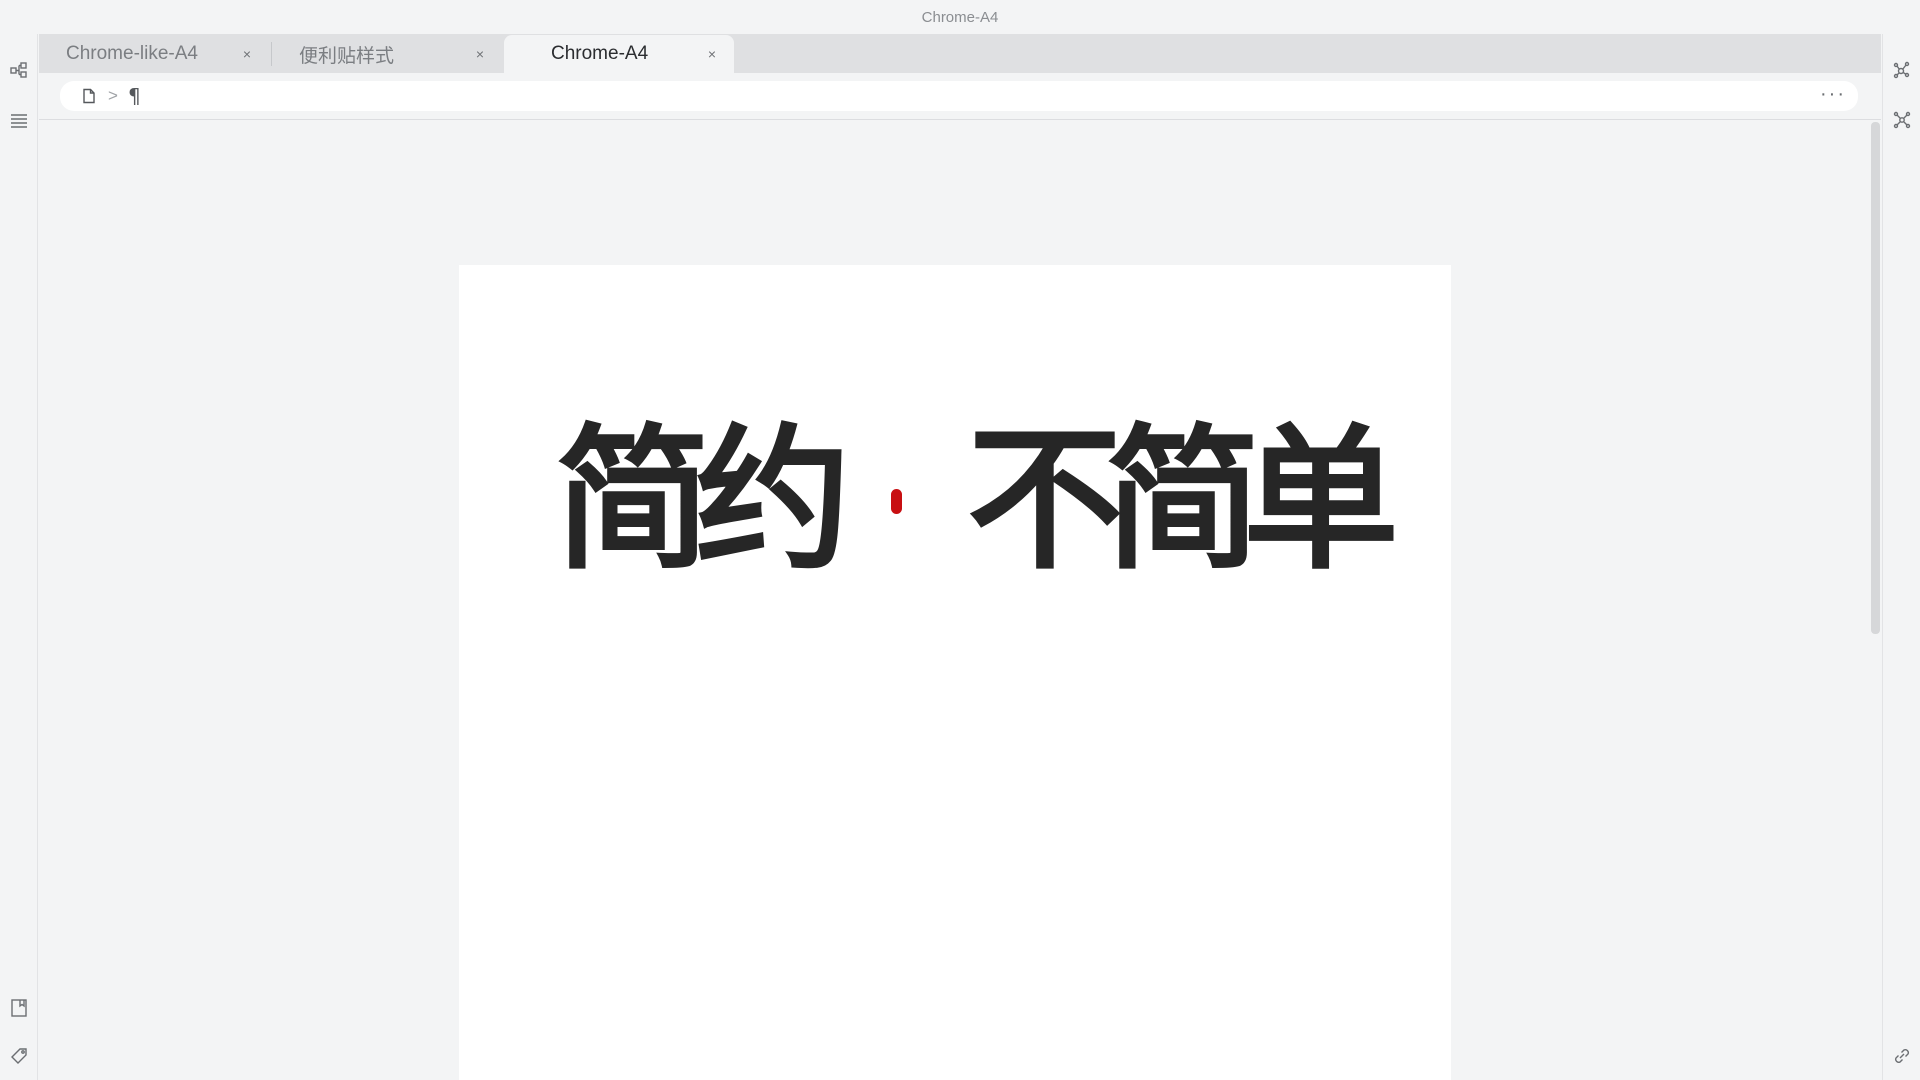 The width and height of the screenshot is (1920, 1080). What do you see at coordinates (347, 56) in the screenshot?
I see `tab-label: 便利贴样式` at bounding box center [347, 56].